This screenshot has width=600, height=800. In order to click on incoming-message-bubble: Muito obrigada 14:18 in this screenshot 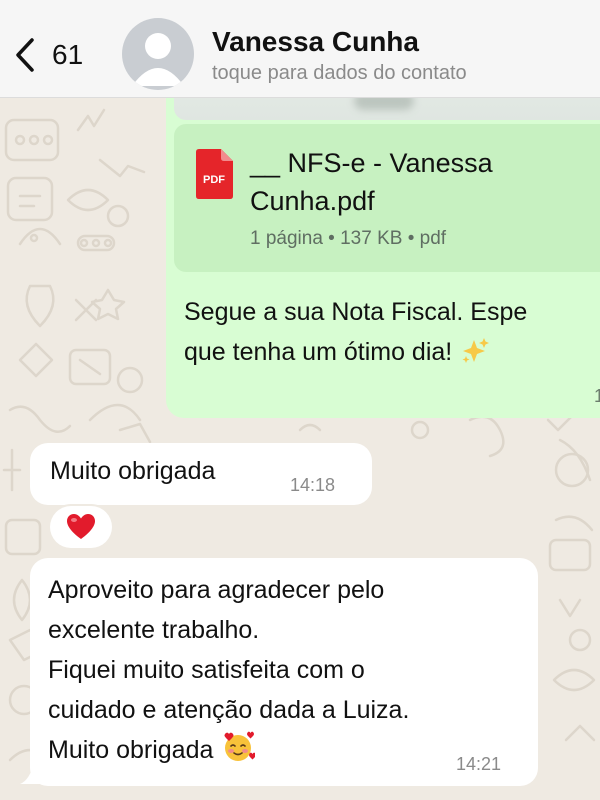, I will do `click(201, 474)`.